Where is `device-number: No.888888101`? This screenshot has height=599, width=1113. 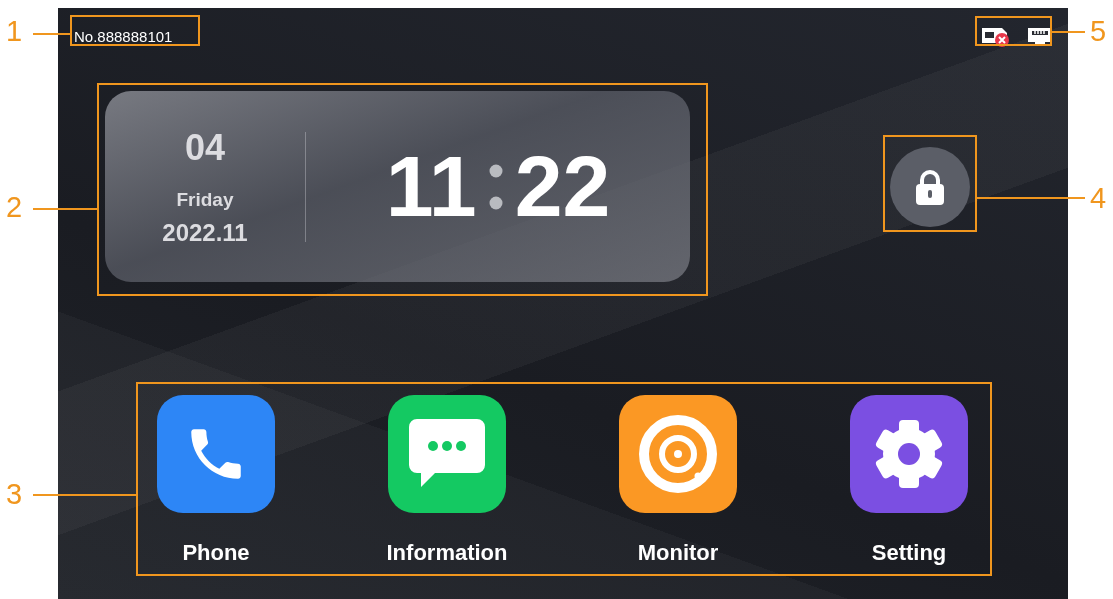 device-number: No.888888101 is located at coordinates (123, 36).